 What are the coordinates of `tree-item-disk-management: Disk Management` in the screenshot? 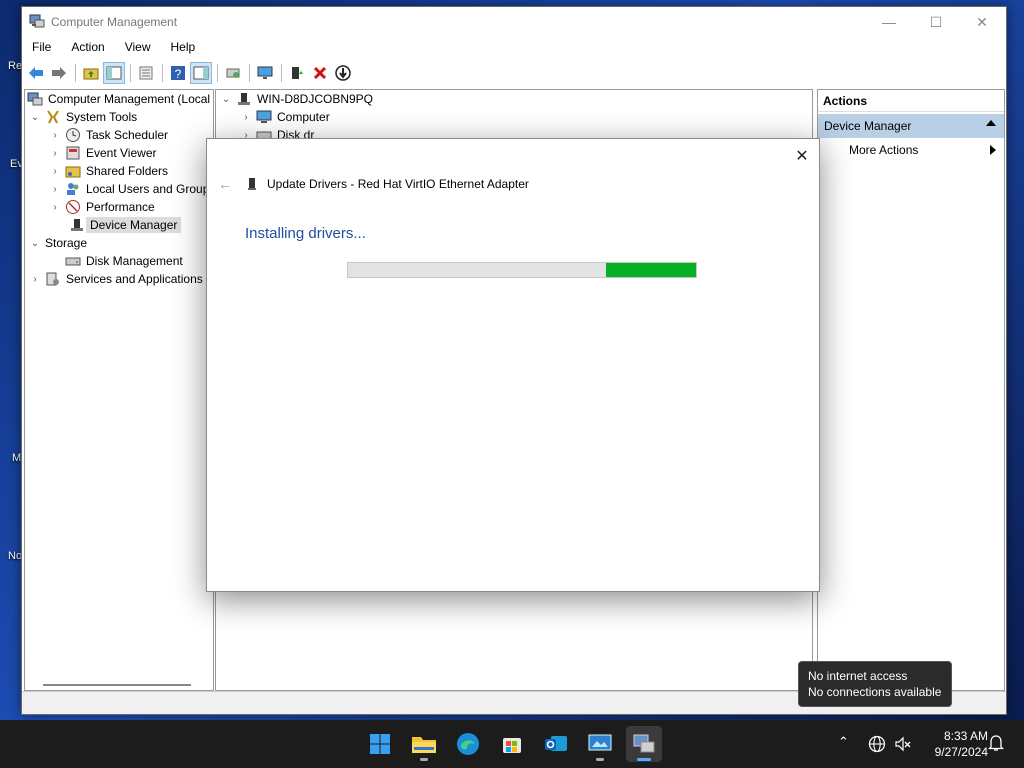 It's located at (124, 261).